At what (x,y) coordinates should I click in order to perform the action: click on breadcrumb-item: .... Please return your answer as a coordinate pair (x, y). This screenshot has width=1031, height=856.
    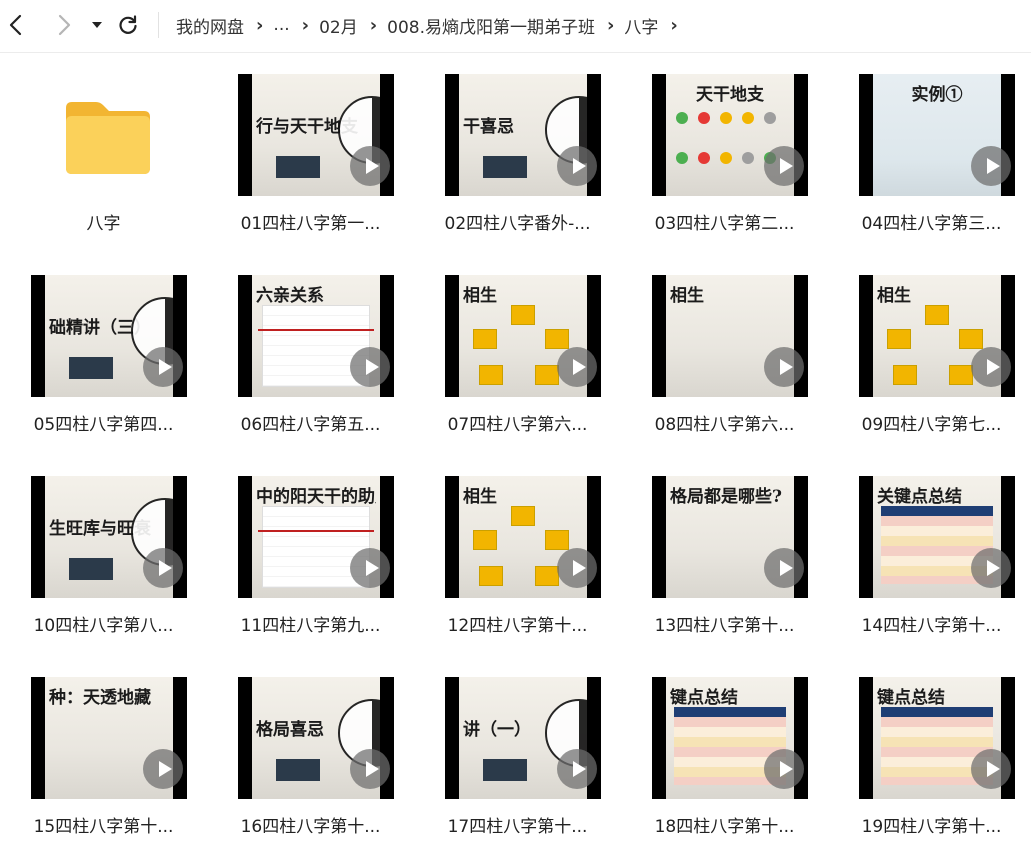
    Looking at the image, I should click on (281, 25).